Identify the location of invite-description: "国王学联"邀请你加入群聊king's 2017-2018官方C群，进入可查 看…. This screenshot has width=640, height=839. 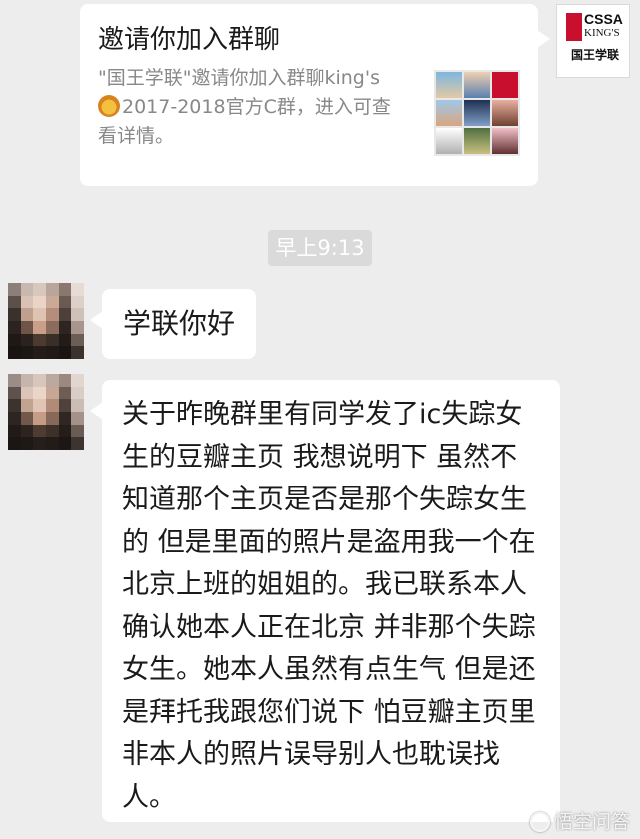
(263, 107).